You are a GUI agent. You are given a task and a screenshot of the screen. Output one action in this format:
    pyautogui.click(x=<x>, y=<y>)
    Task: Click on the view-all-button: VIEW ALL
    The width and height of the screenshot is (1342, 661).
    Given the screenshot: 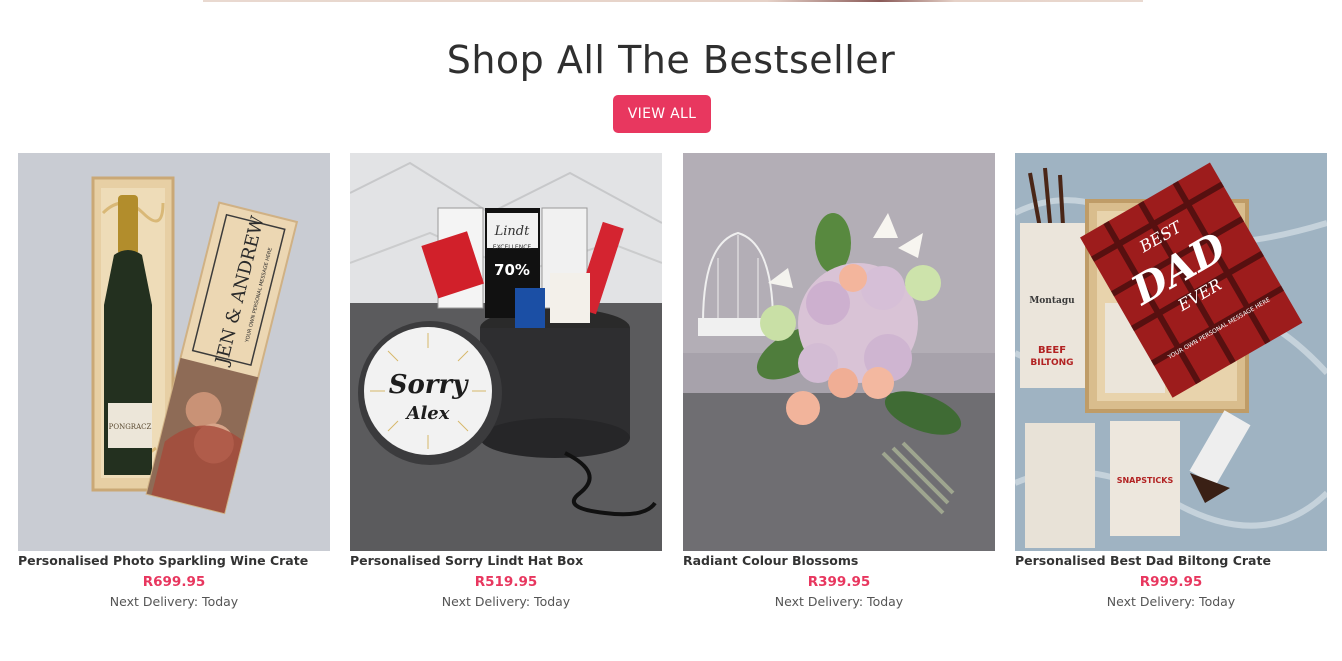 What is the action you would take?
    pyautogui.click(x=662, y=114)
    